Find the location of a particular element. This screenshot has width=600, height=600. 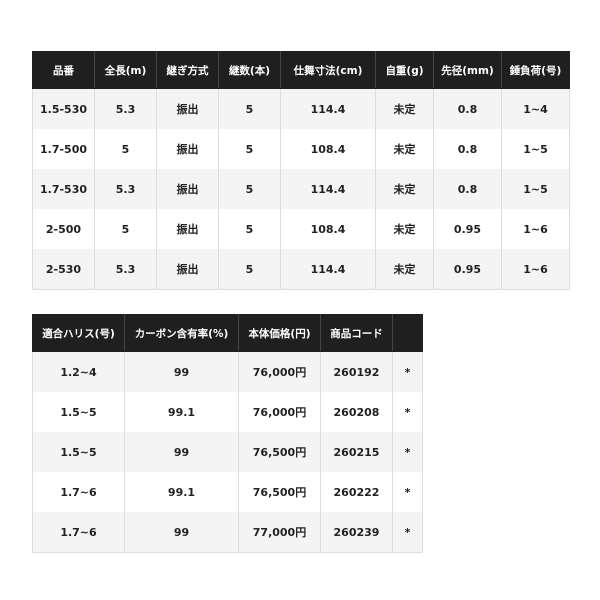

column-header: 自重(g) is located at coordinates (404, 70).